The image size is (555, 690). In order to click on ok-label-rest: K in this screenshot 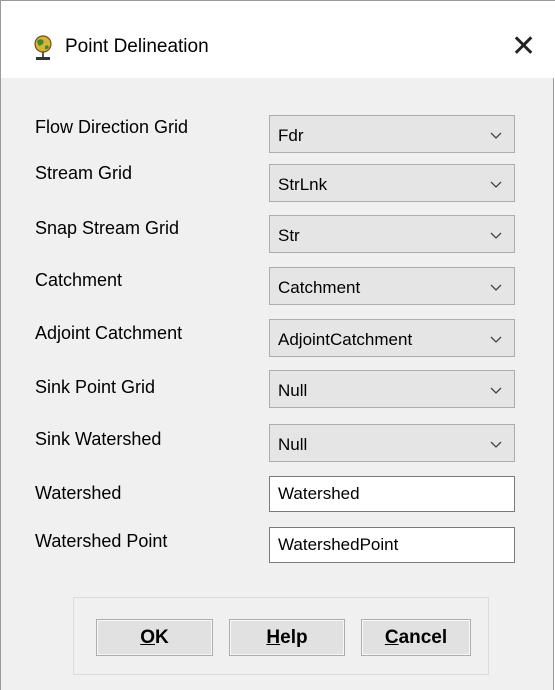, I will do `click(162, 637)`.